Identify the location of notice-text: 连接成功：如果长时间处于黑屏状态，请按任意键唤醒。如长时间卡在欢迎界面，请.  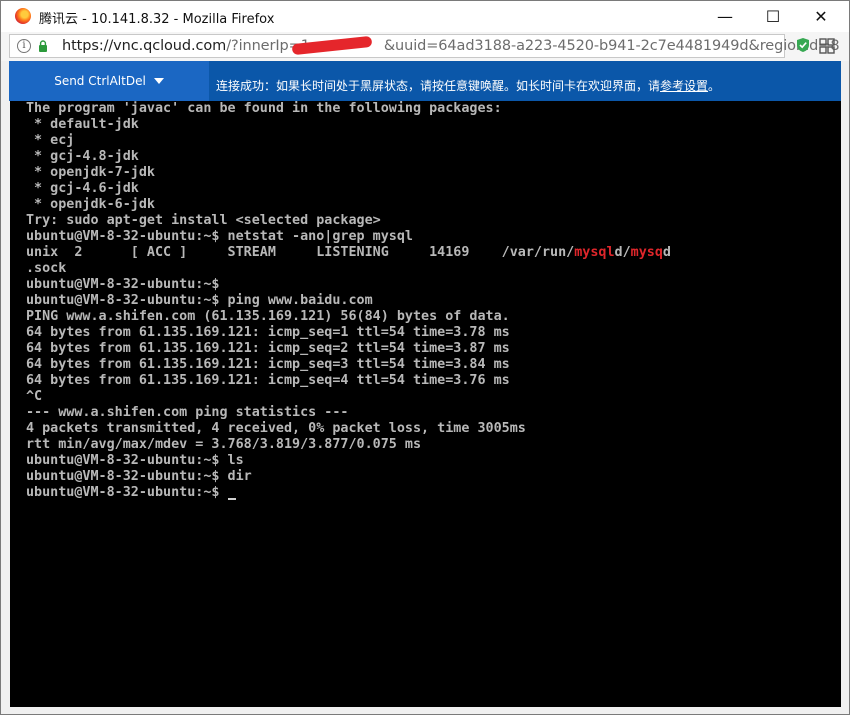
(438, 86).